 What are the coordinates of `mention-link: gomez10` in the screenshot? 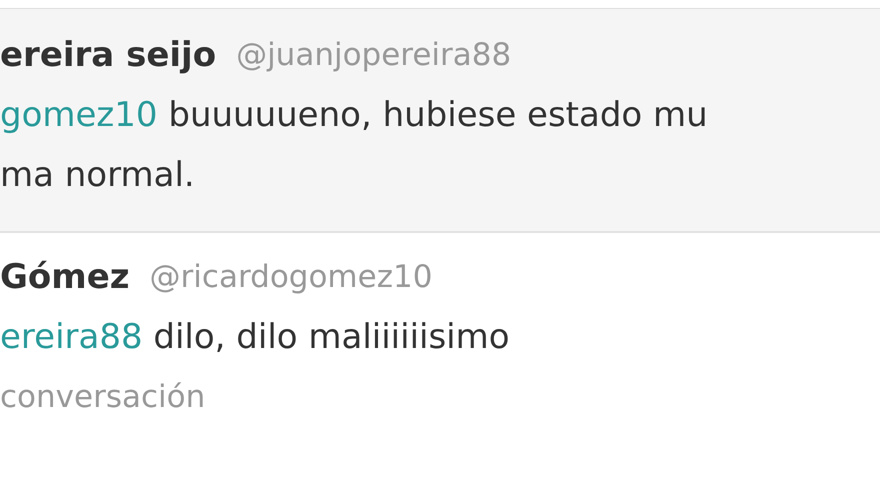 It's located at (79, 115).